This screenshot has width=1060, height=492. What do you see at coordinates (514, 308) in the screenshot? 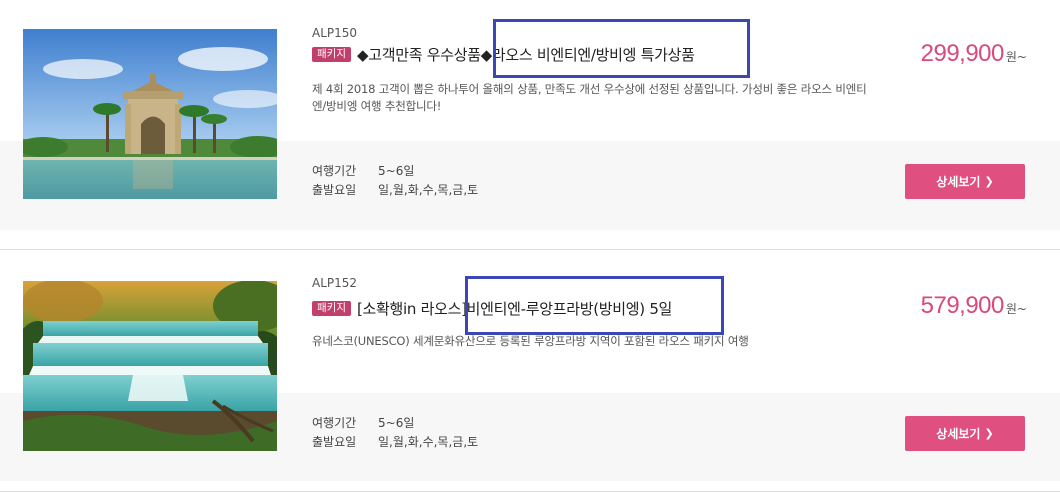
I see `product-title: [소확행in 라오스]비엔티엔-루앙프라방(방비엥) 5일` at bounding box center [514, 308].